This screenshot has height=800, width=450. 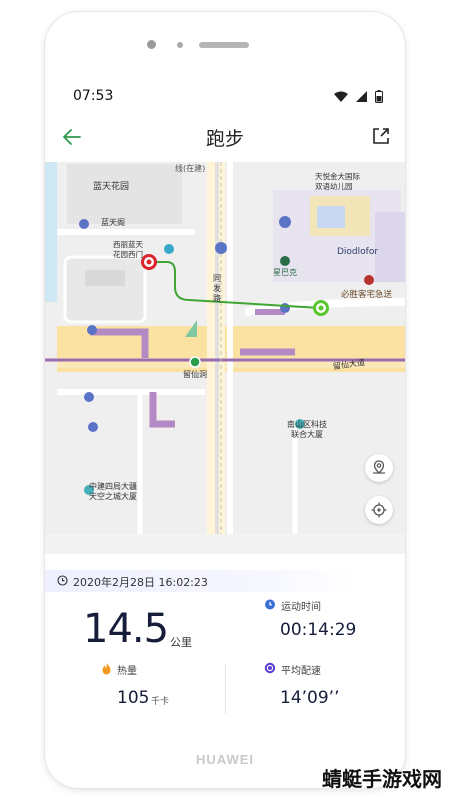 What do you see at coordinates (225, 689) in the screenshot?
I see `stats-divider` at bounding box center [225, 689].